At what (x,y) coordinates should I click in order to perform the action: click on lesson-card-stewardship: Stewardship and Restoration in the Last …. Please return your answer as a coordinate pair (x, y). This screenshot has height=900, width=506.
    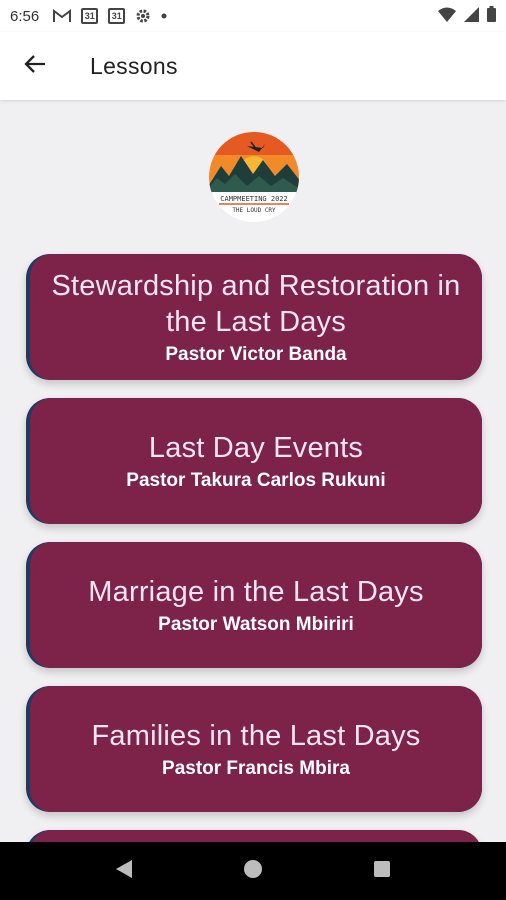
    Looking at the image, I should click on (254, 317).